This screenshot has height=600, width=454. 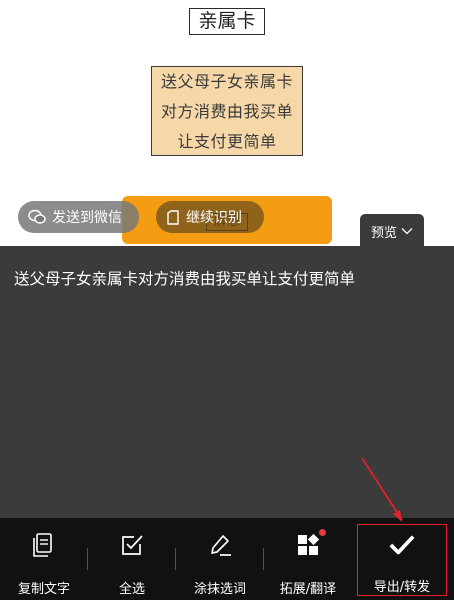 I want to click on card-line-2: 对方消费由我买单, so click(x=226, y=111).